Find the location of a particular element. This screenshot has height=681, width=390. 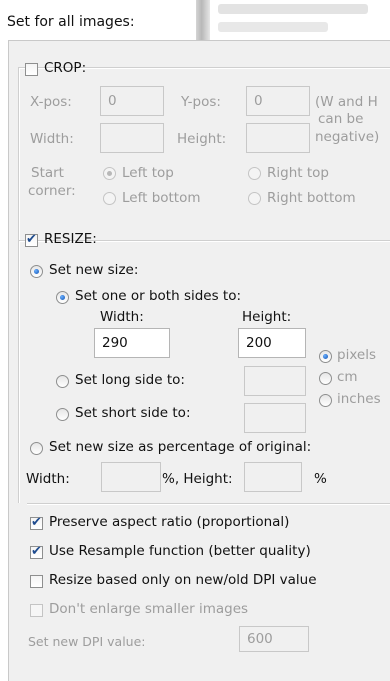

resize-height-label: Height: is located at coordinates (267, 317).